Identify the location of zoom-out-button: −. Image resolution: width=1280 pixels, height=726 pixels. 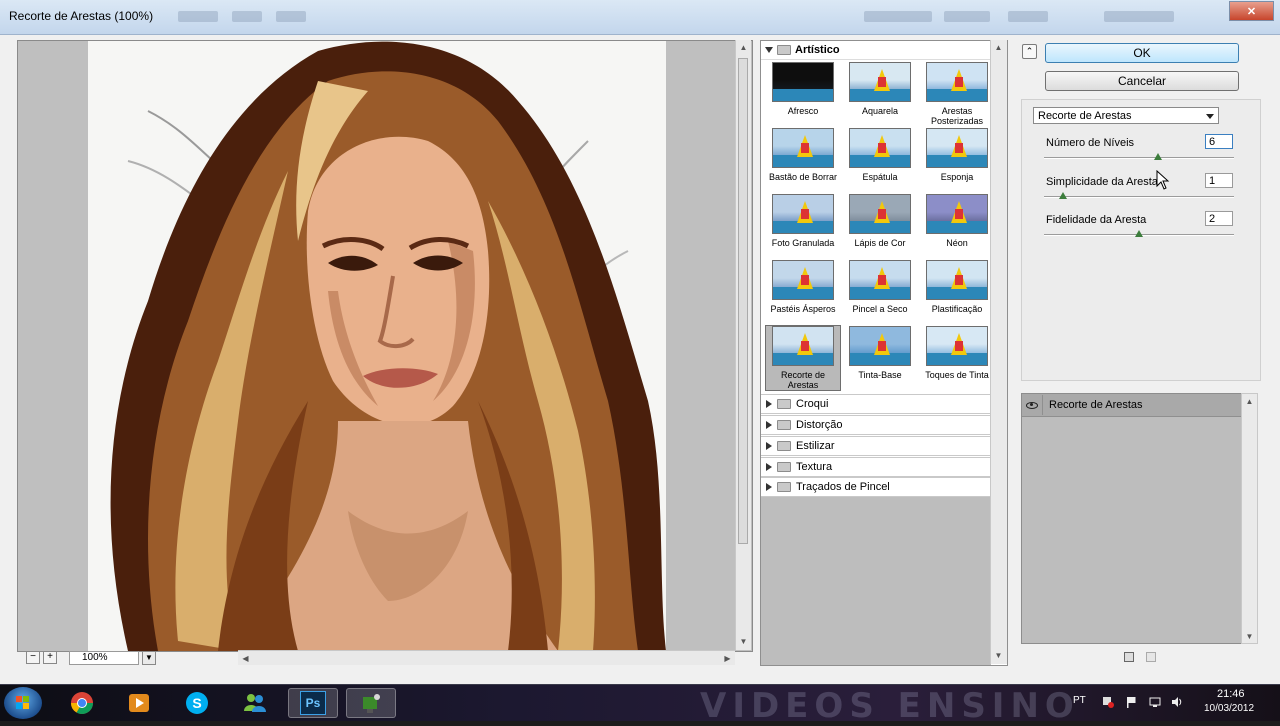
(33, 657).